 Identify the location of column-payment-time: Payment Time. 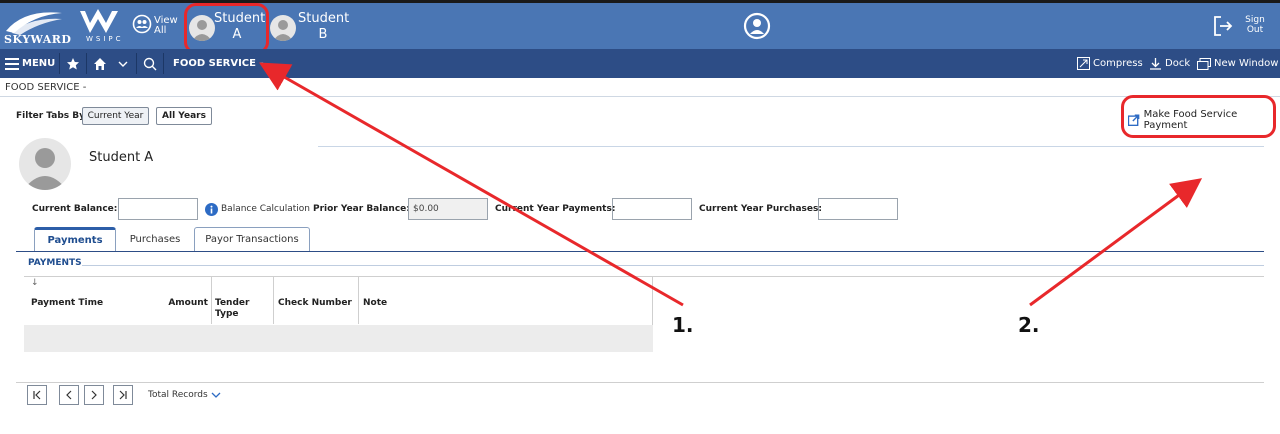
(67, 303).